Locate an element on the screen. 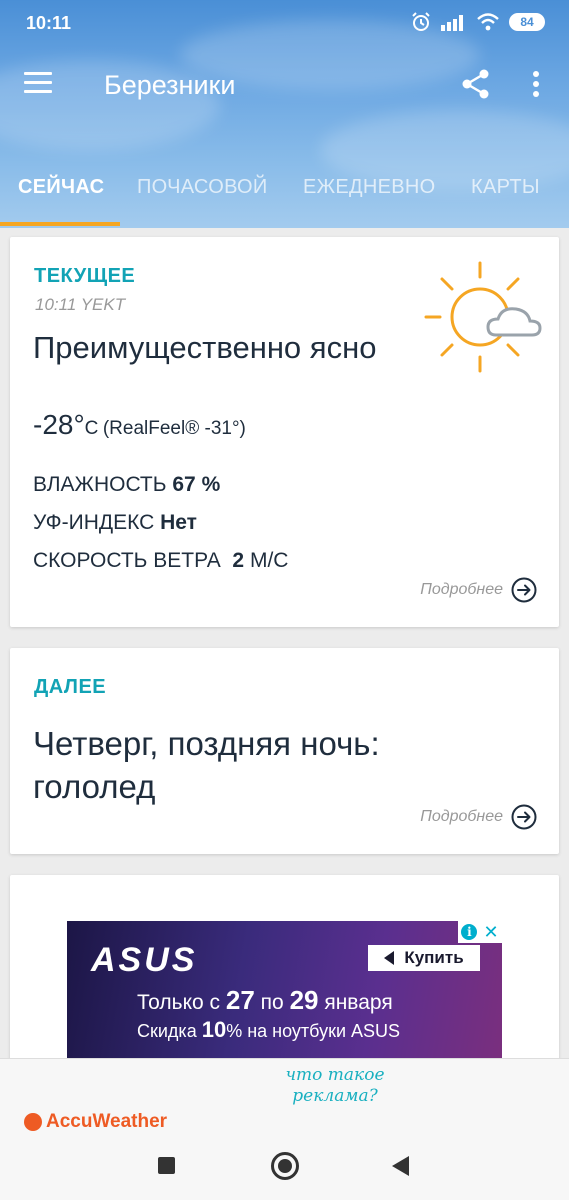 The width and height of the screenshot is (569, 1200). ad-text: Скидка is located at coordinates (167, 1031).